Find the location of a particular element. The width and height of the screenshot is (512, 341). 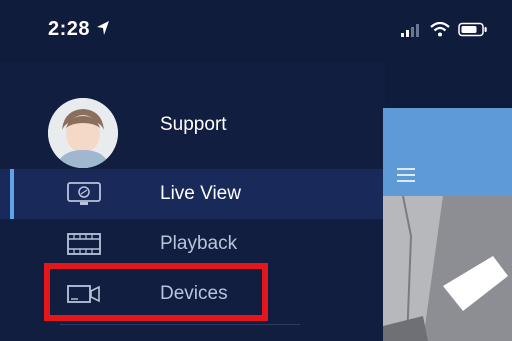

signal-icon is located at coordinates (410, 30).